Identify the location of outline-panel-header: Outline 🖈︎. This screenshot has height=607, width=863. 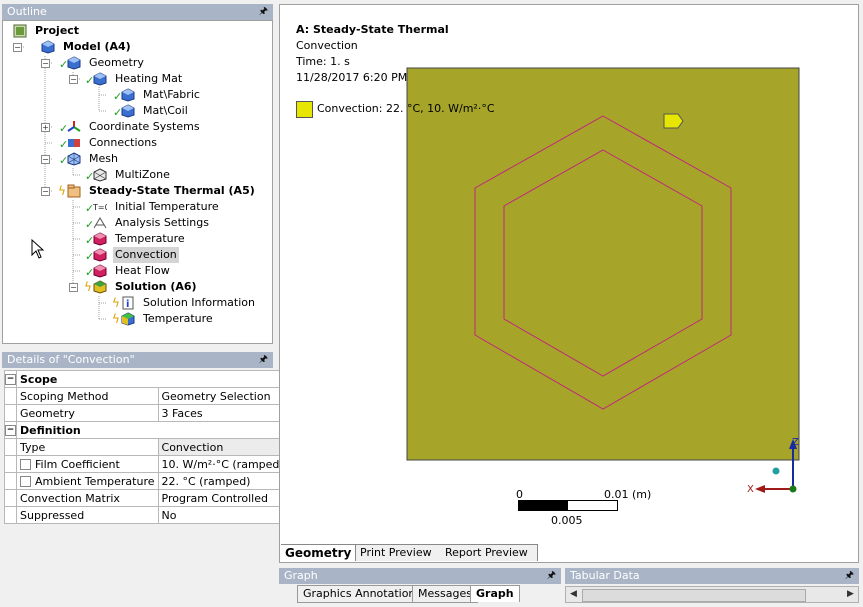
(137, 12).